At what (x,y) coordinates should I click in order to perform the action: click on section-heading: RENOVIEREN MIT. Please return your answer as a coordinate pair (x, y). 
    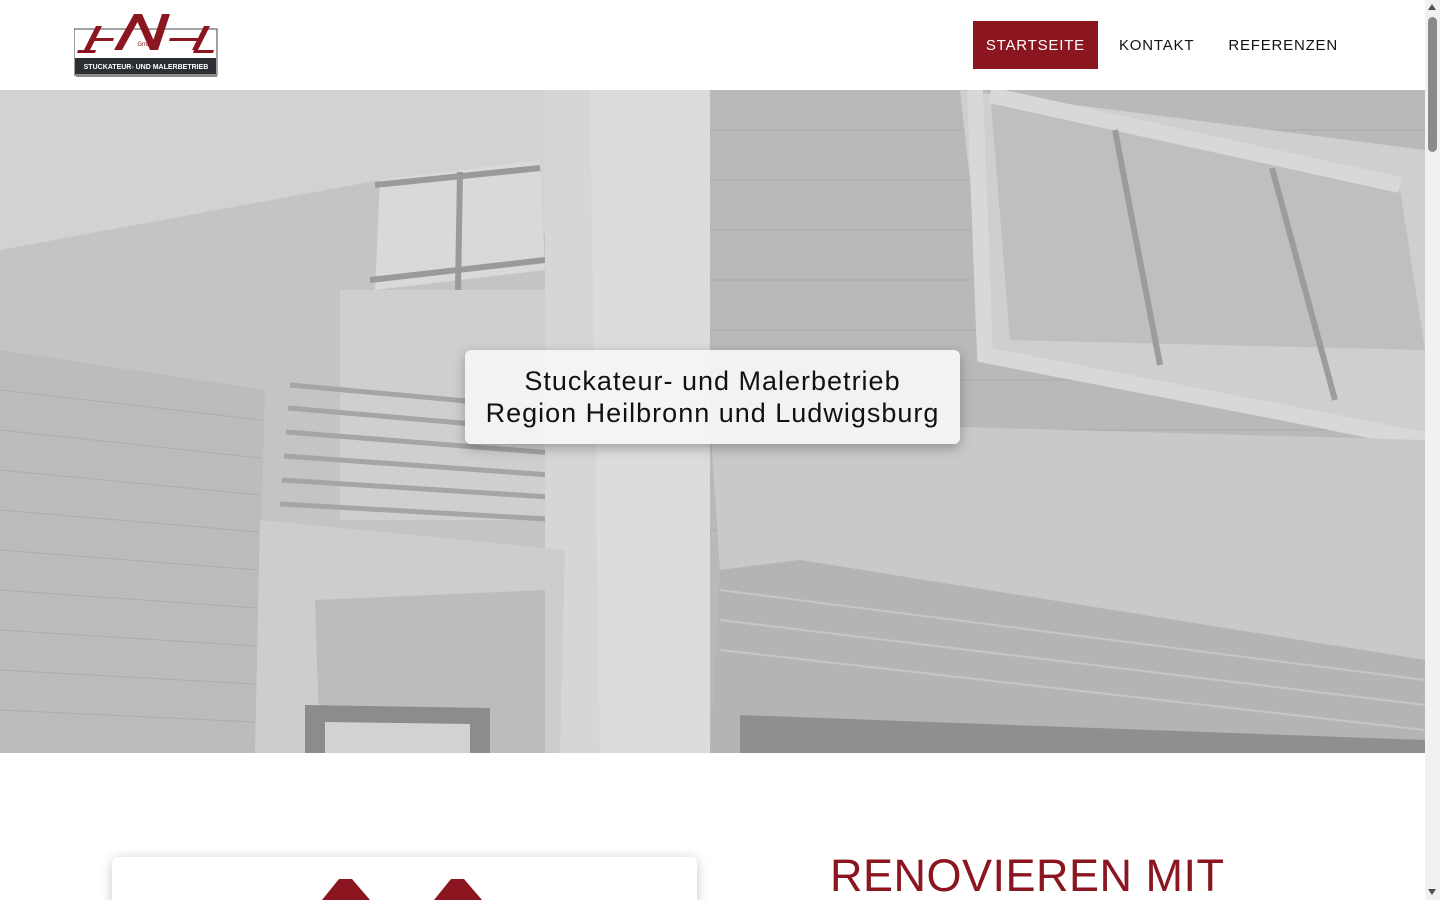
    Looking at the image, I should click on (1027, 875).